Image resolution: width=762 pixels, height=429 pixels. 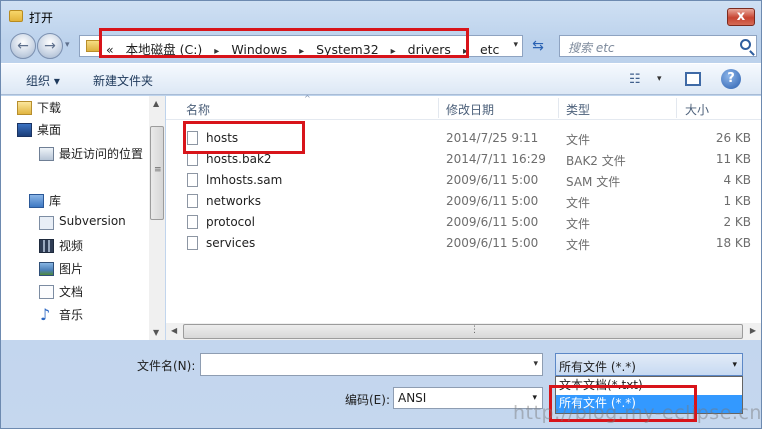 I want to click on view-dropdown-icon: ▾, so click(x=659, y=79).